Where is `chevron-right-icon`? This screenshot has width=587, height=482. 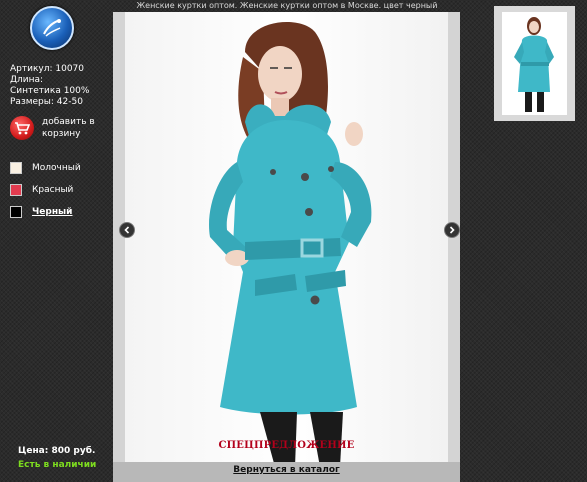 chevron-right-icon is located at coordinates (452, 230).